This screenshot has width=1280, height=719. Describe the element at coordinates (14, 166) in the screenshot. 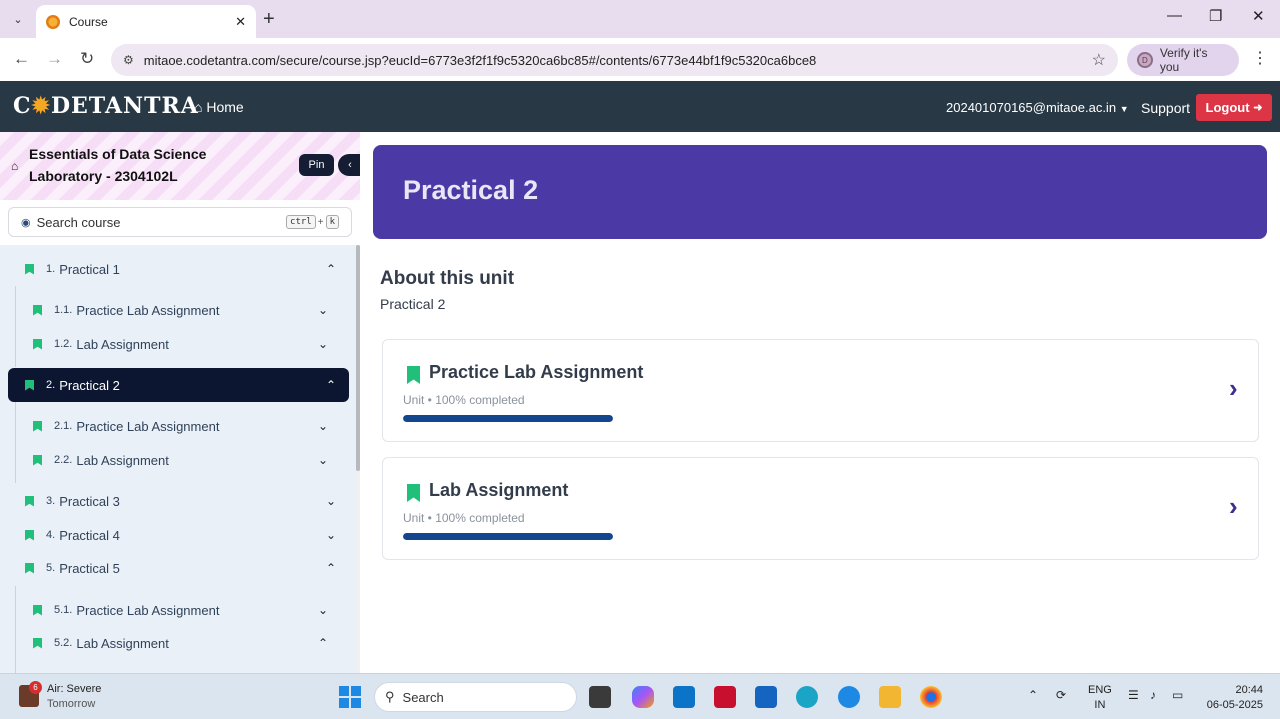

I see `course-home-icon: ⌂` at that location.